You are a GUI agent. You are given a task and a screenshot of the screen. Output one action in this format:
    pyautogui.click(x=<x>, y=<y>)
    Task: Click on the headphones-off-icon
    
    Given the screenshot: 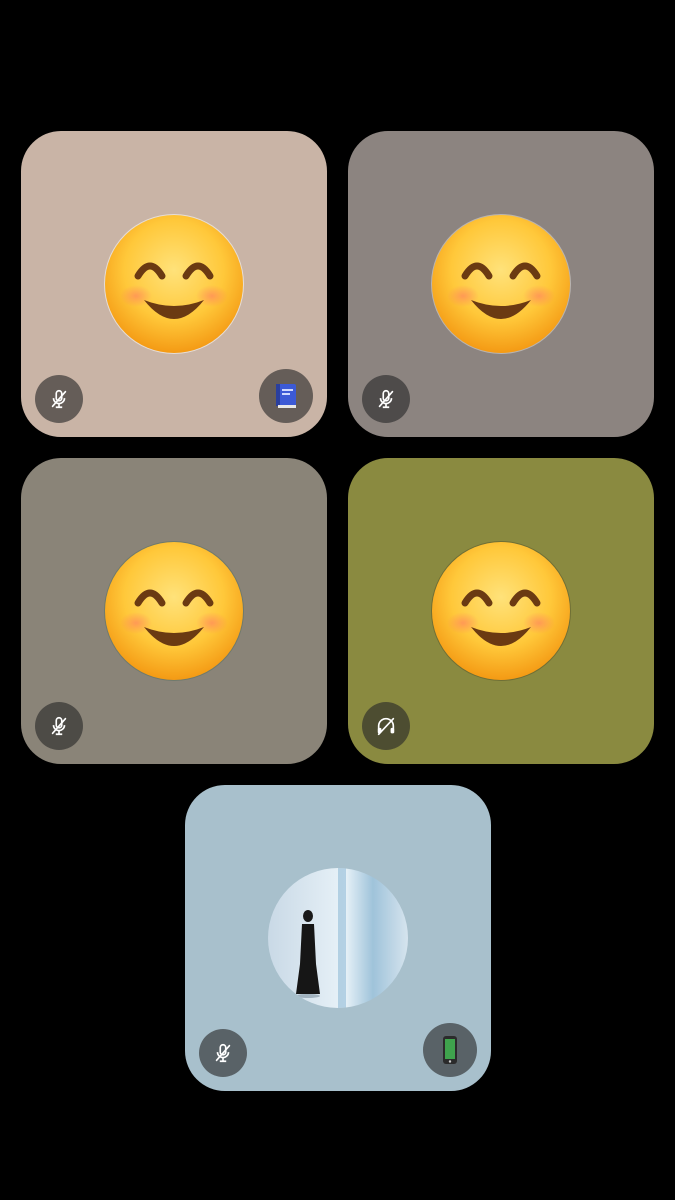 What is the action you would take?
    pyautogui.click(x=386, y=726)
    